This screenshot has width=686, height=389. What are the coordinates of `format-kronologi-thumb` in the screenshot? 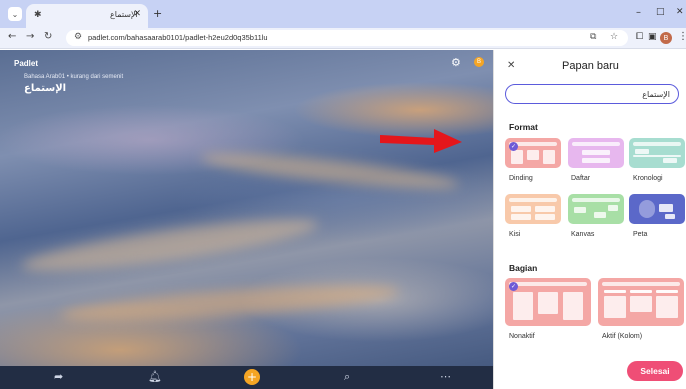 It's located at (657, 153).